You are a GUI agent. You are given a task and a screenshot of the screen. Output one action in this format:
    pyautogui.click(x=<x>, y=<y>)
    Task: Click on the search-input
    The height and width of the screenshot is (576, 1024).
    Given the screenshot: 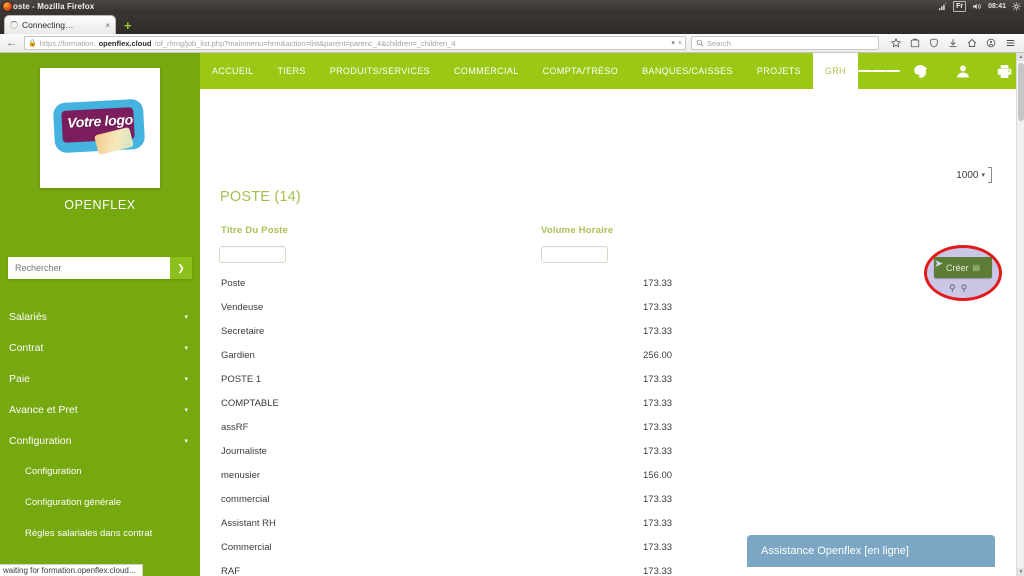 What is the action you would take?
    pyautogui.click(x=89, y=268)
    